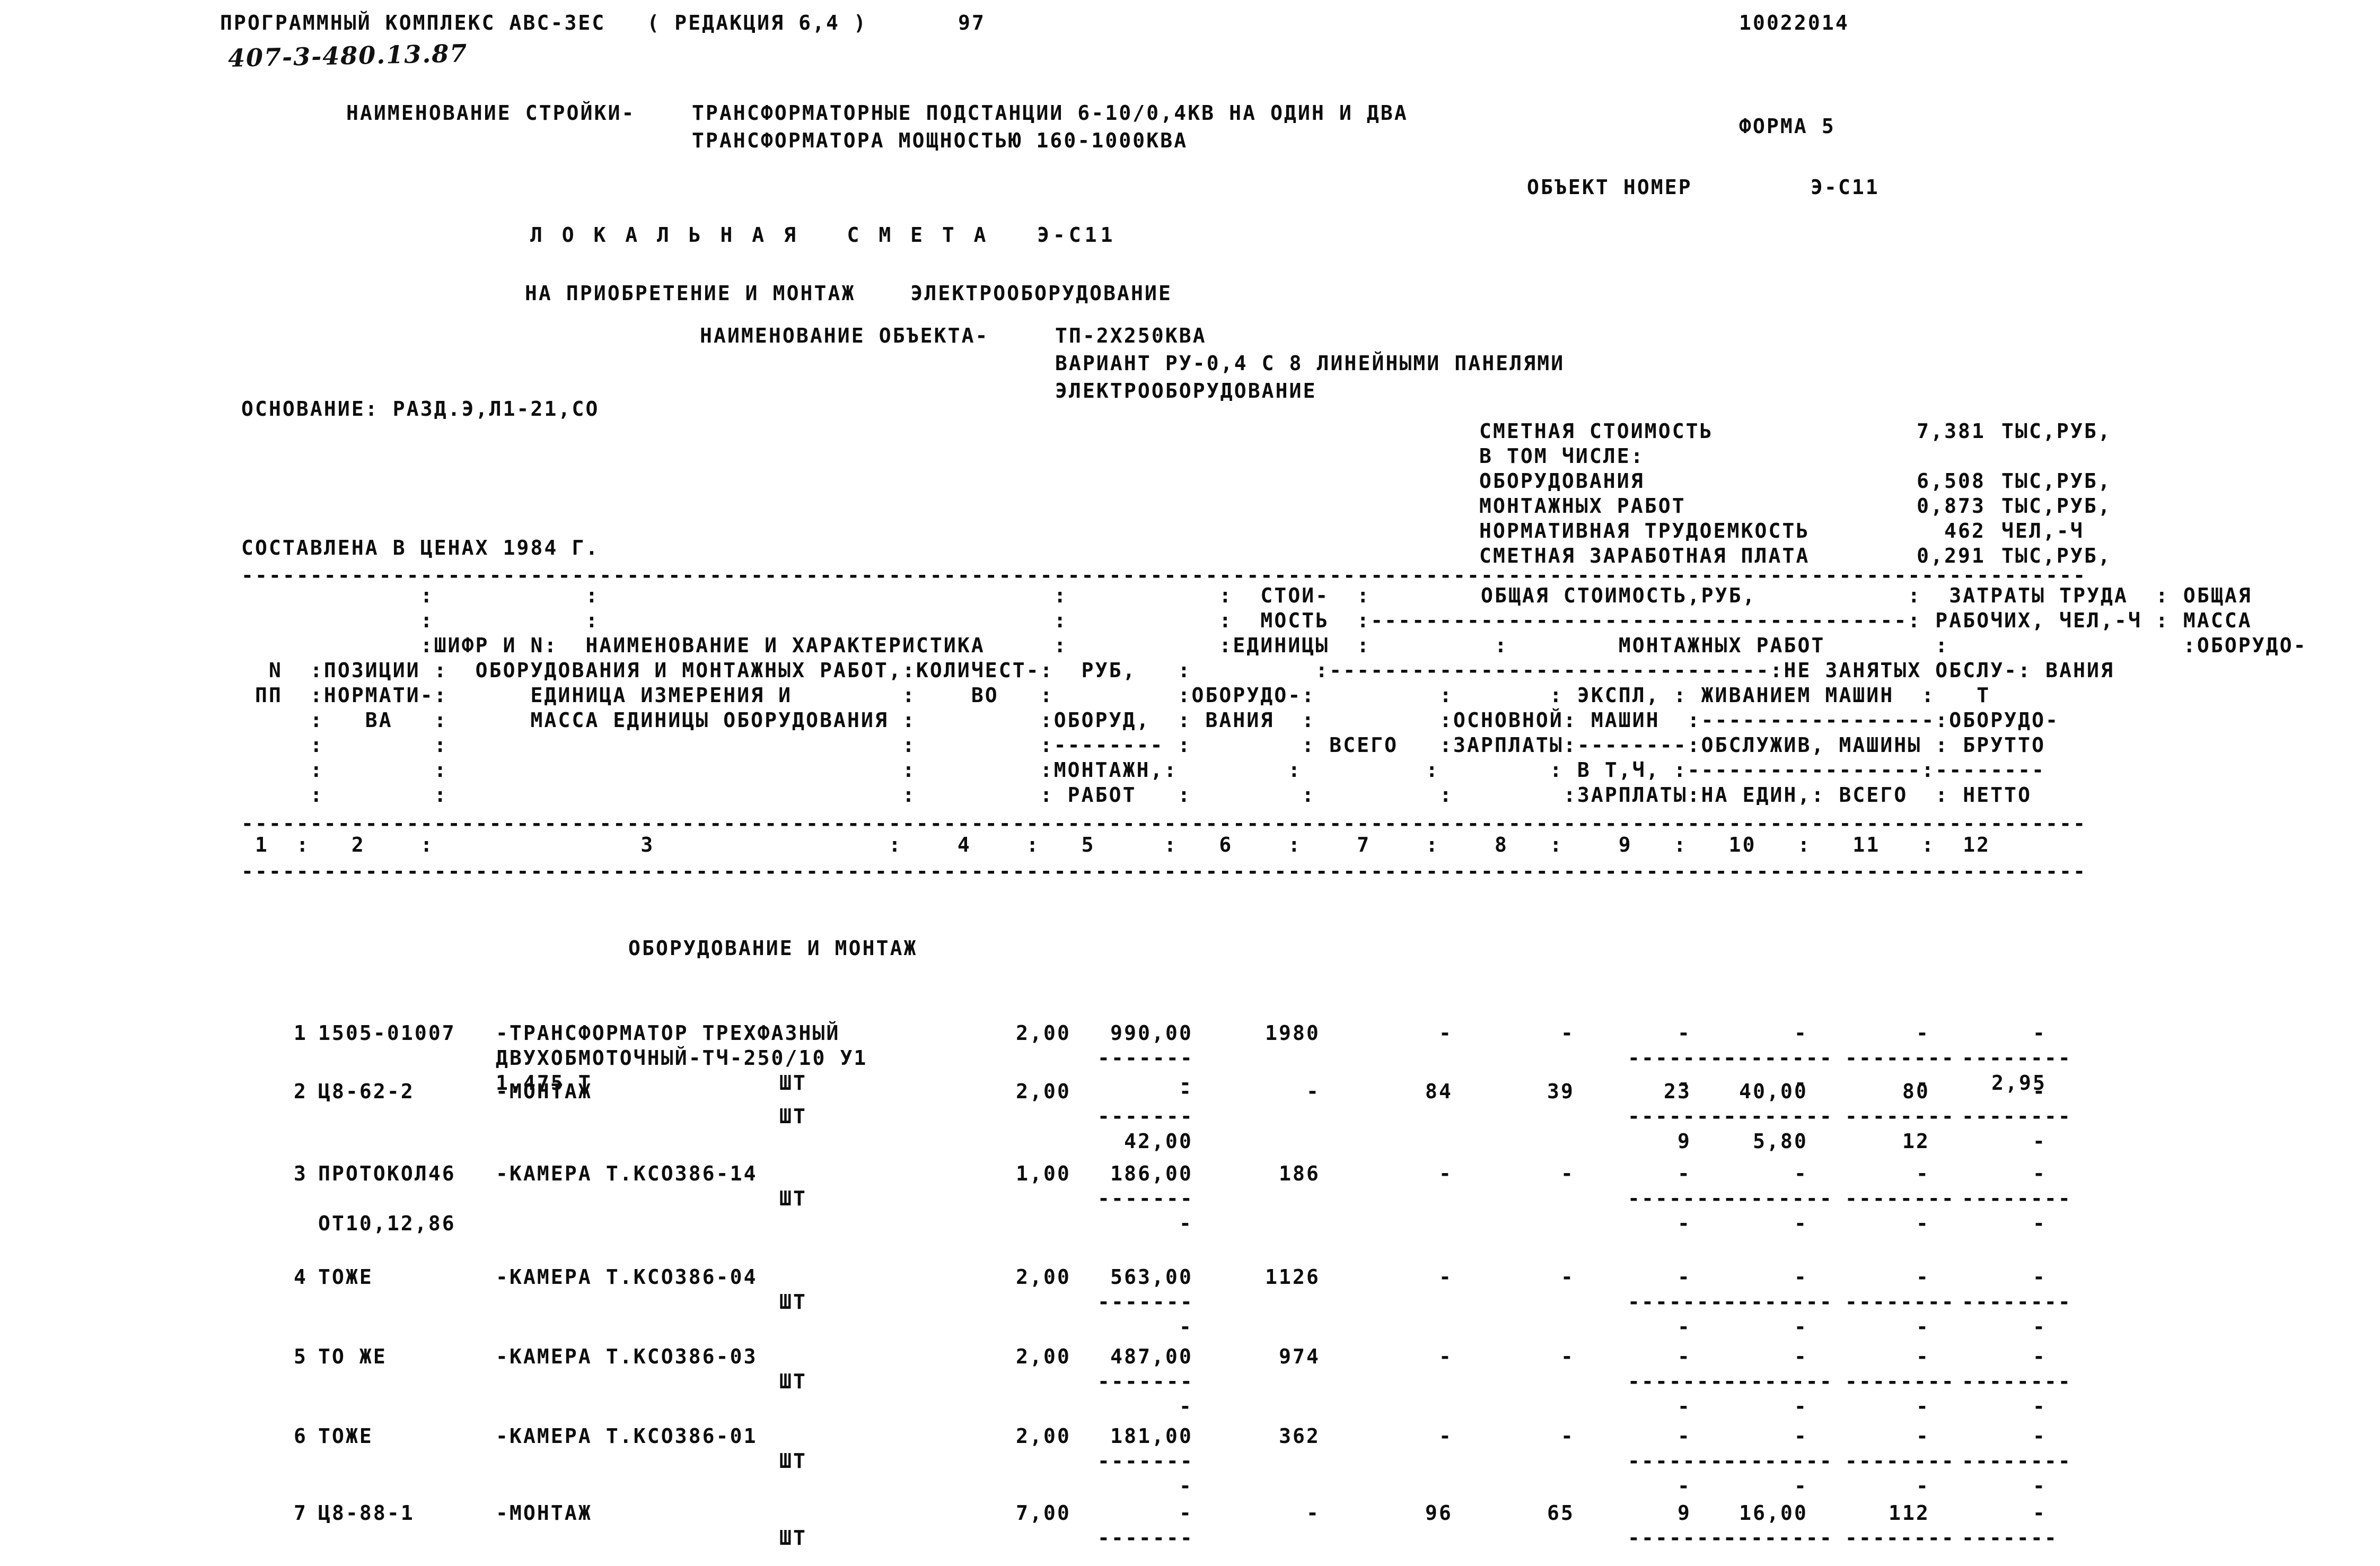  I want to click on row-code: 1505-01007, so click(387, 1033).